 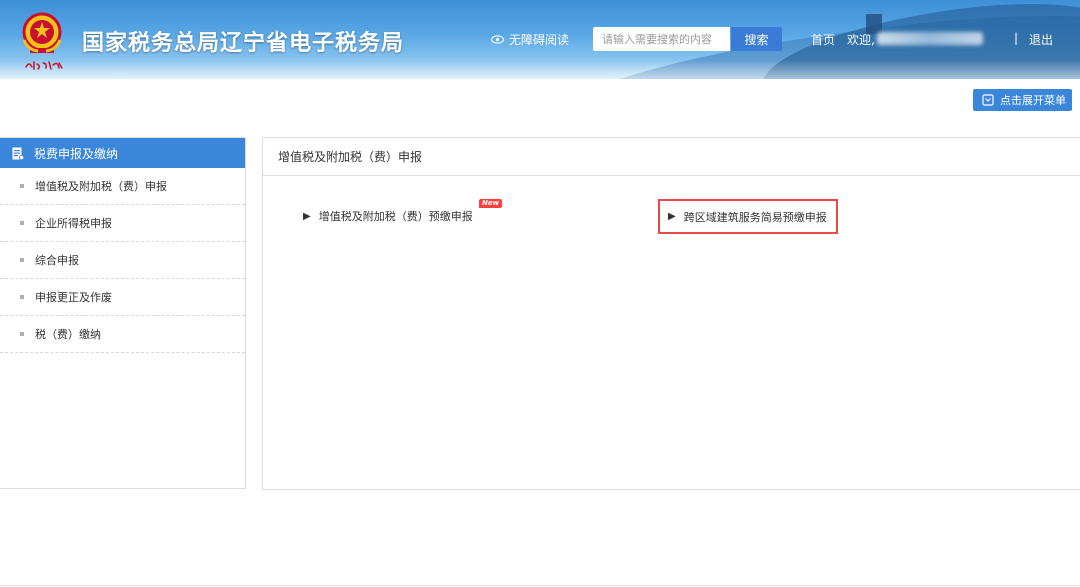 What do you see at coordinates (861, 40) in the screenshot?
I see `welcome-text: 欢迎,` at bounding box center [861, 40].